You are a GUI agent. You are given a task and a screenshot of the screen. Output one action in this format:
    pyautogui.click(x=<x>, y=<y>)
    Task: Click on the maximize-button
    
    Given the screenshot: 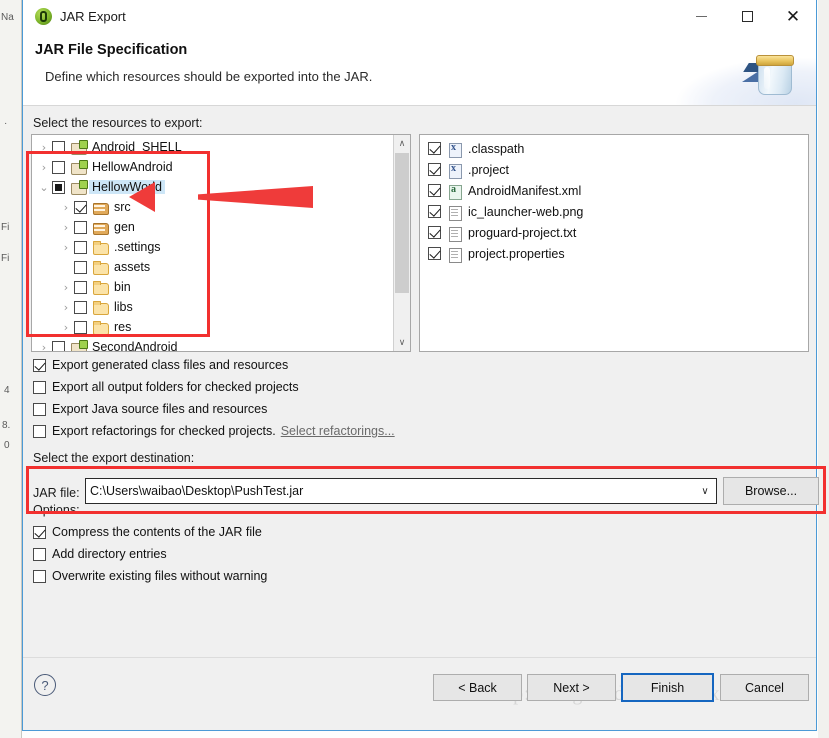 What is the action you would take?
    pyautogui.click(x=747, y=16)
    